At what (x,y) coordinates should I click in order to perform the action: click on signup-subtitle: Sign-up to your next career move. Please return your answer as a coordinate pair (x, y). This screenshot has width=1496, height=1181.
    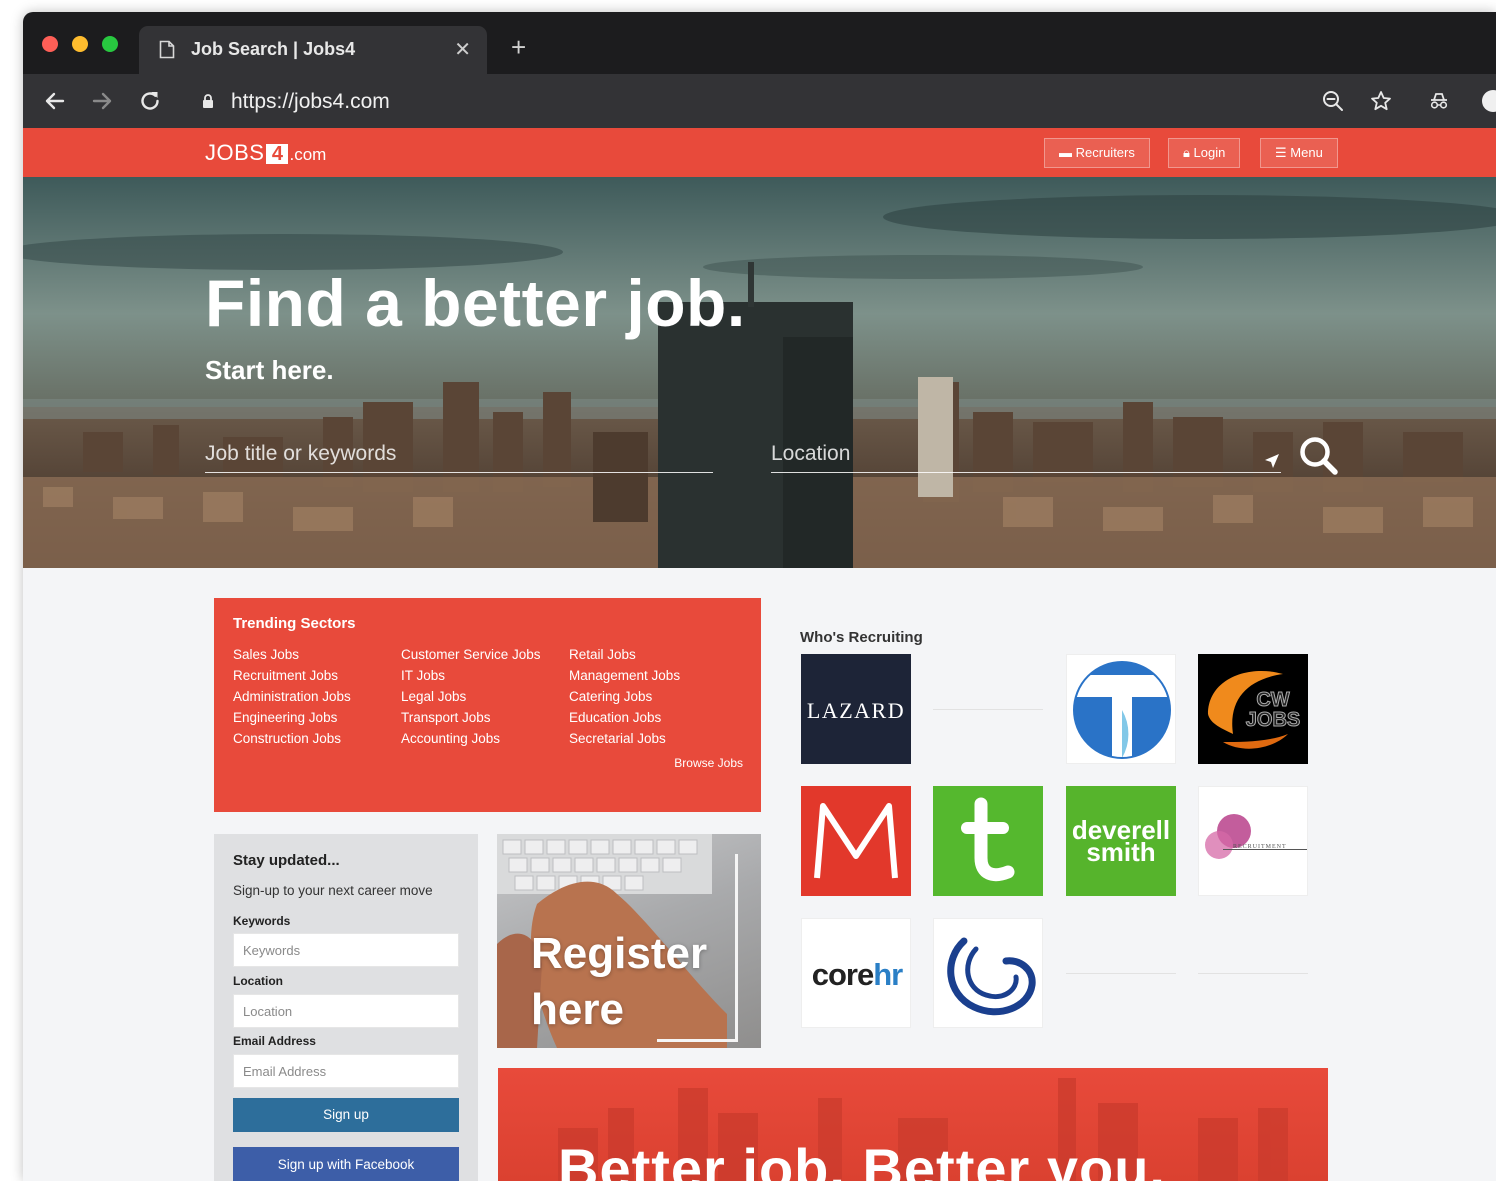
    Looking at the image, I should click on (333, 890).